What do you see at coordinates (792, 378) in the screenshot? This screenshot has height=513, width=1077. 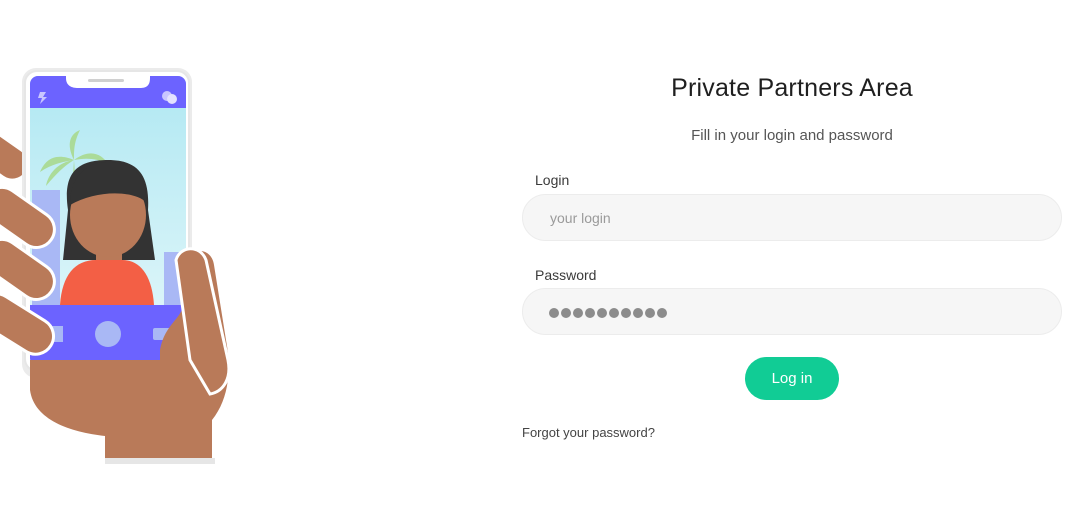 I see `login-button: Log in` at bounding box center [792, 378].